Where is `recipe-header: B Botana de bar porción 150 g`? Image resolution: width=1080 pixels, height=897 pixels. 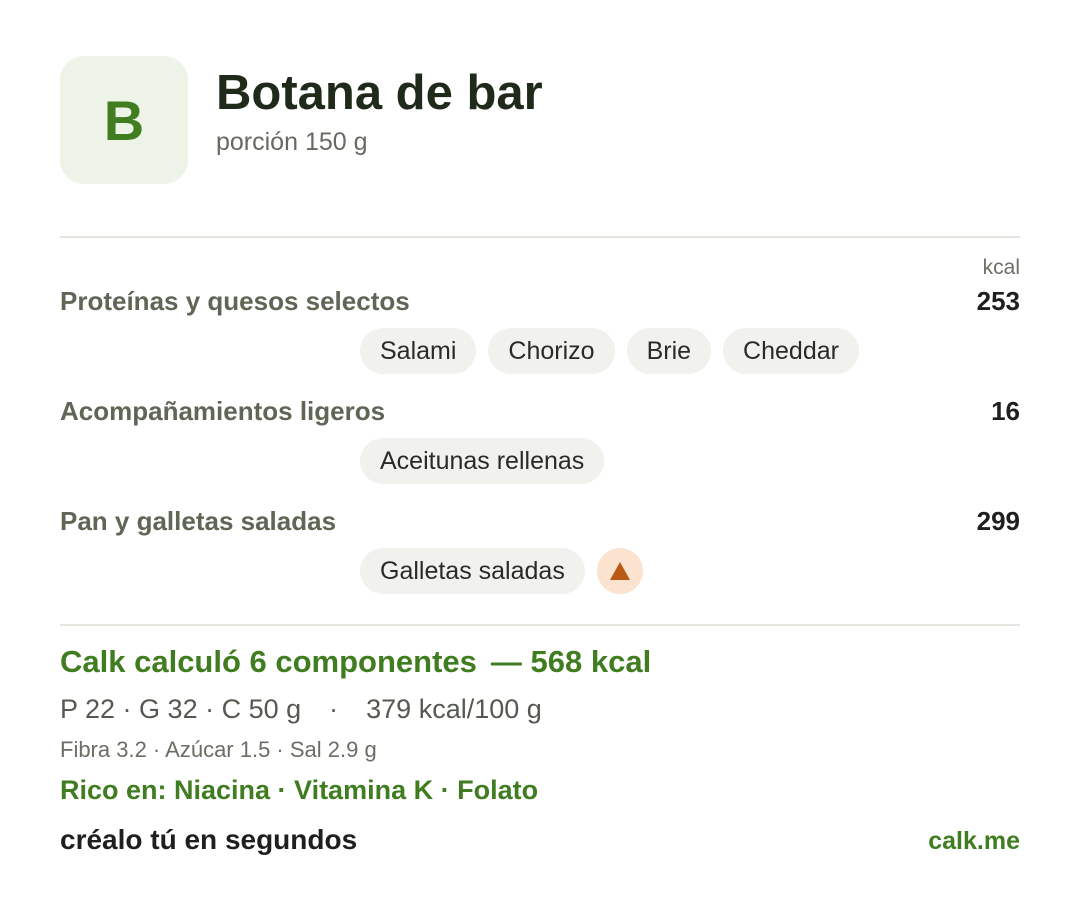 recipe-header: B Botana de bar porción 150 g is located at coordinates (540, 120).